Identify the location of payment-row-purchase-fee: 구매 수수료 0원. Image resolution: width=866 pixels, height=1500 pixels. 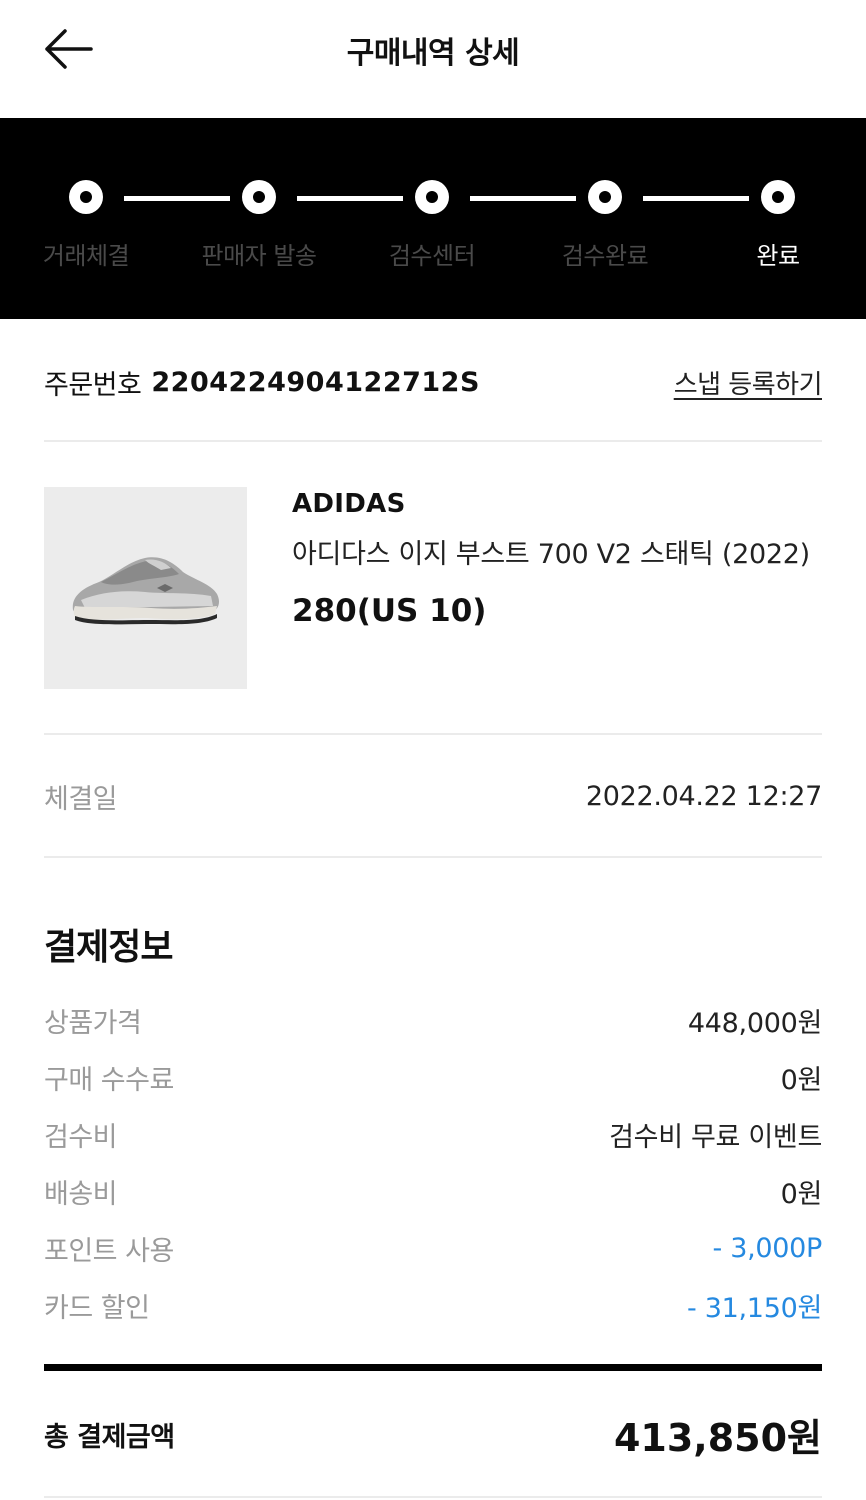
(433, 1077).